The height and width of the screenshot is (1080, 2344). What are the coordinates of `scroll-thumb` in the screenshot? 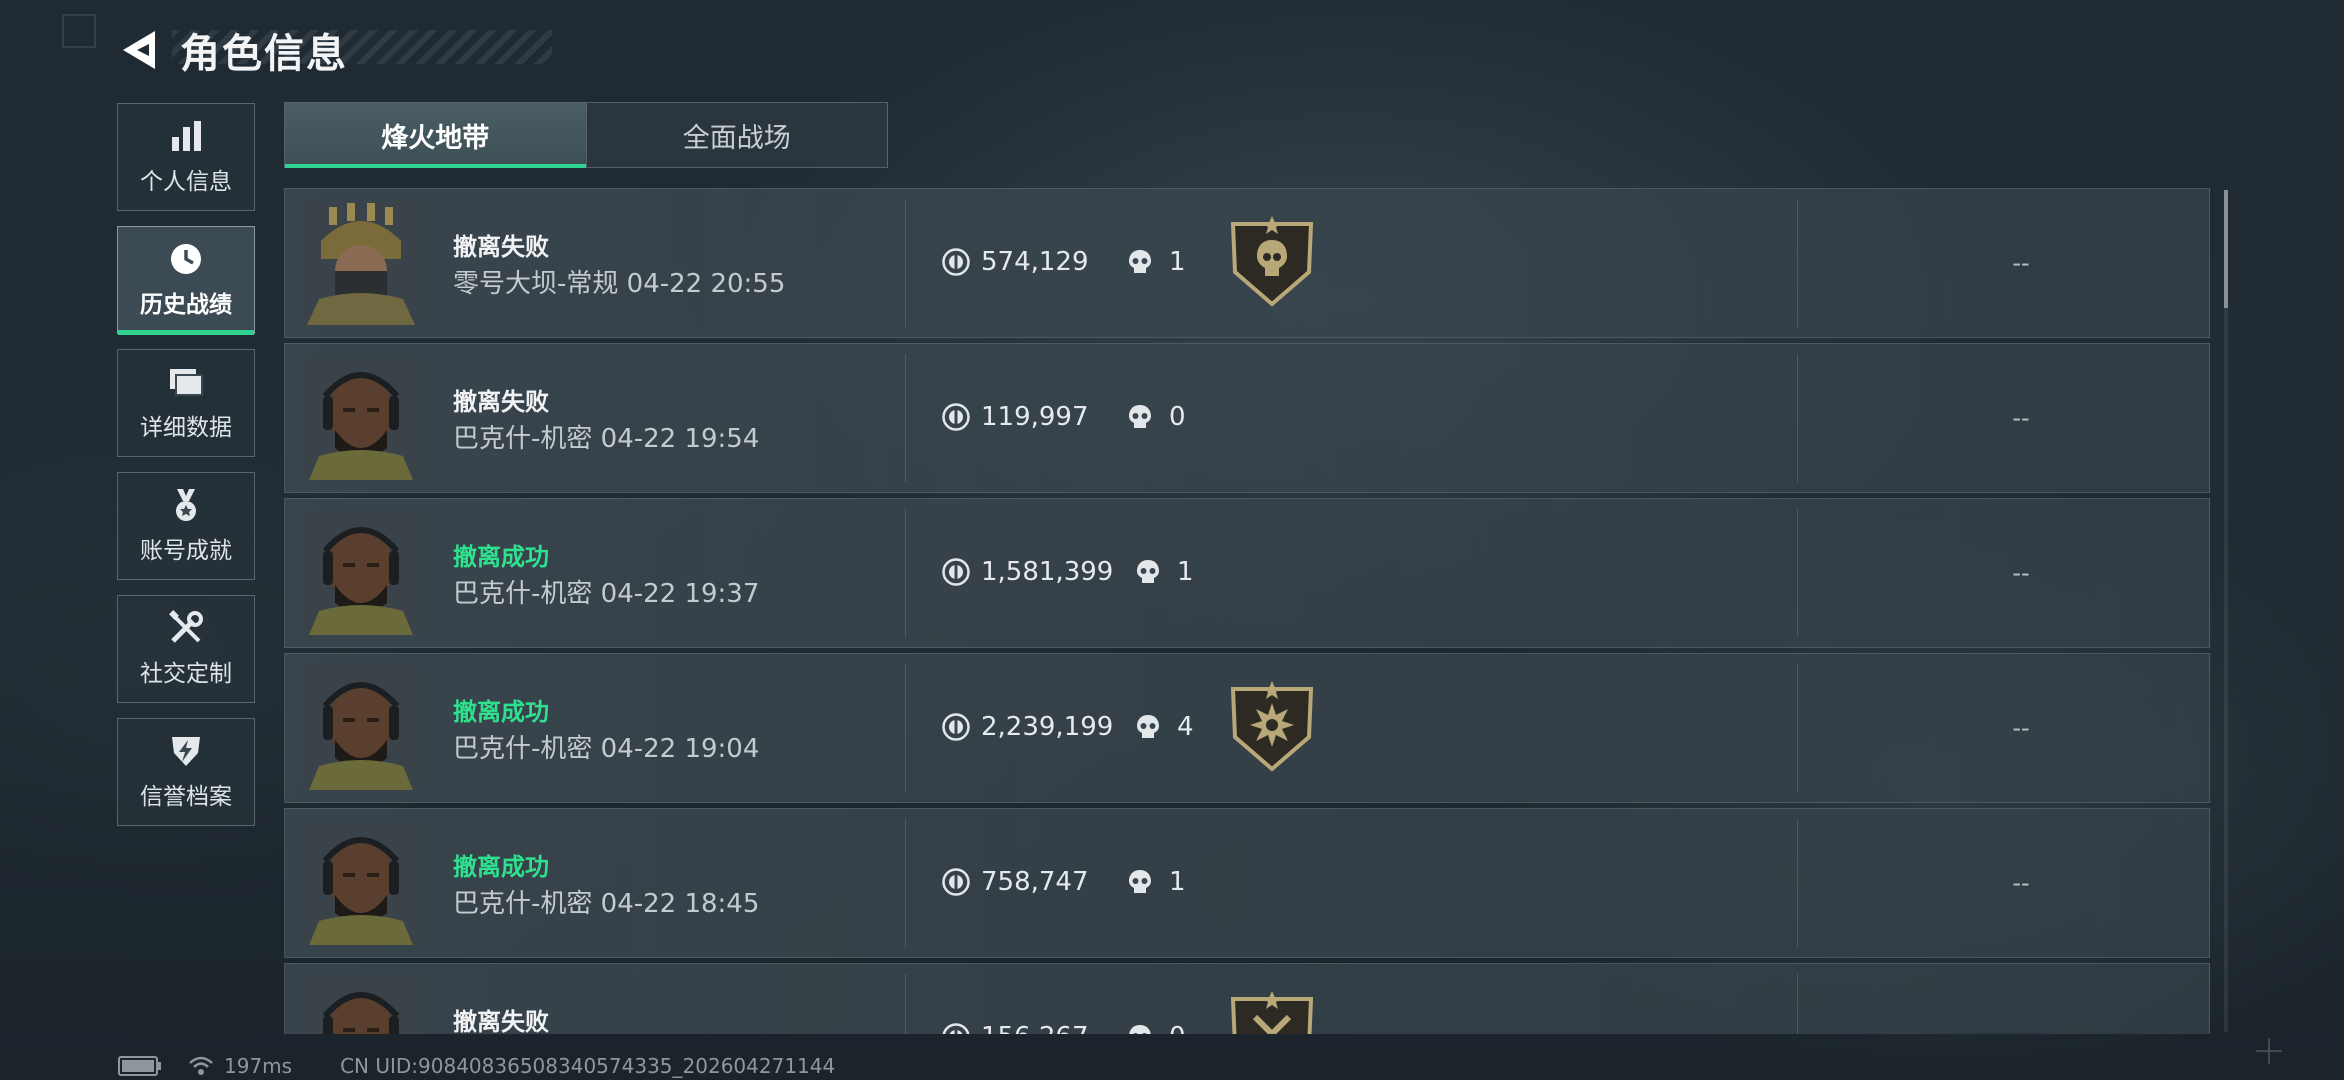 It's located at (2226, 249).